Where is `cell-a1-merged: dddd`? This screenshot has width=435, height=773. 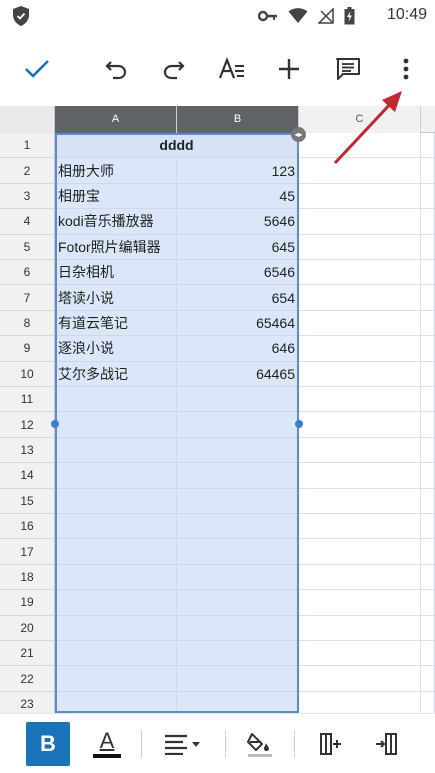 cell-a1-merged: dddd is located at coordinates (177, 146).